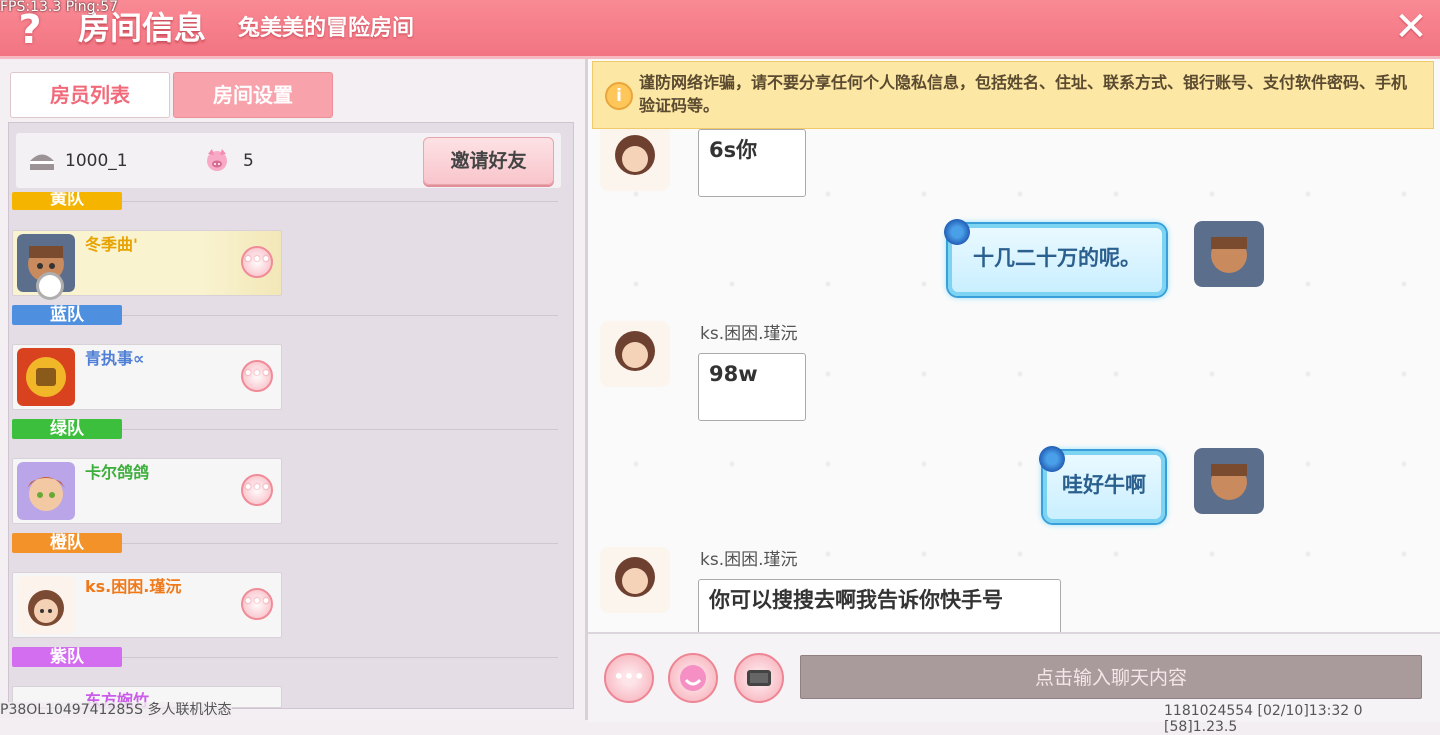 The width and height of the screenshot is (1440, 735). I want to click on emoji-icon, so click(693, 678).